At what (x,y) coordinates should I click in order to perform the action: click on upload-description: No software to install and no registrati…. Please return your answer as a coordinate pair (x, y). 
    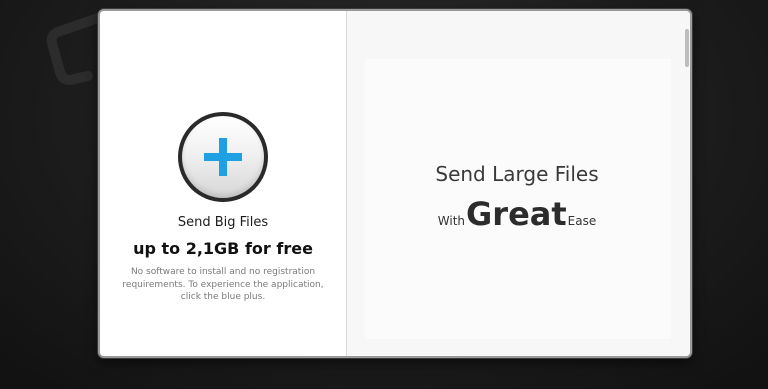
    Looking at the image, I should click on (223, 284).